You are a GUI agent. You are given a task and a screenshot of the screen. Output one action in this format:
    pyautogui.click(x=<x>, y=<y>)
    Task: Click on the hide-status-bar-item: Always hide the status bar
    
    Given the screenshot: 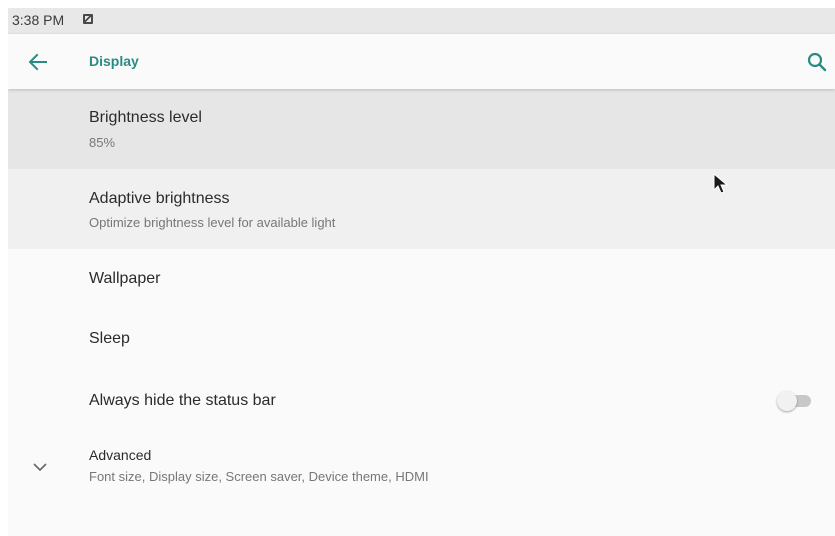 What is the action you would take?
    pyautogui.click(x=421, y=401)
    